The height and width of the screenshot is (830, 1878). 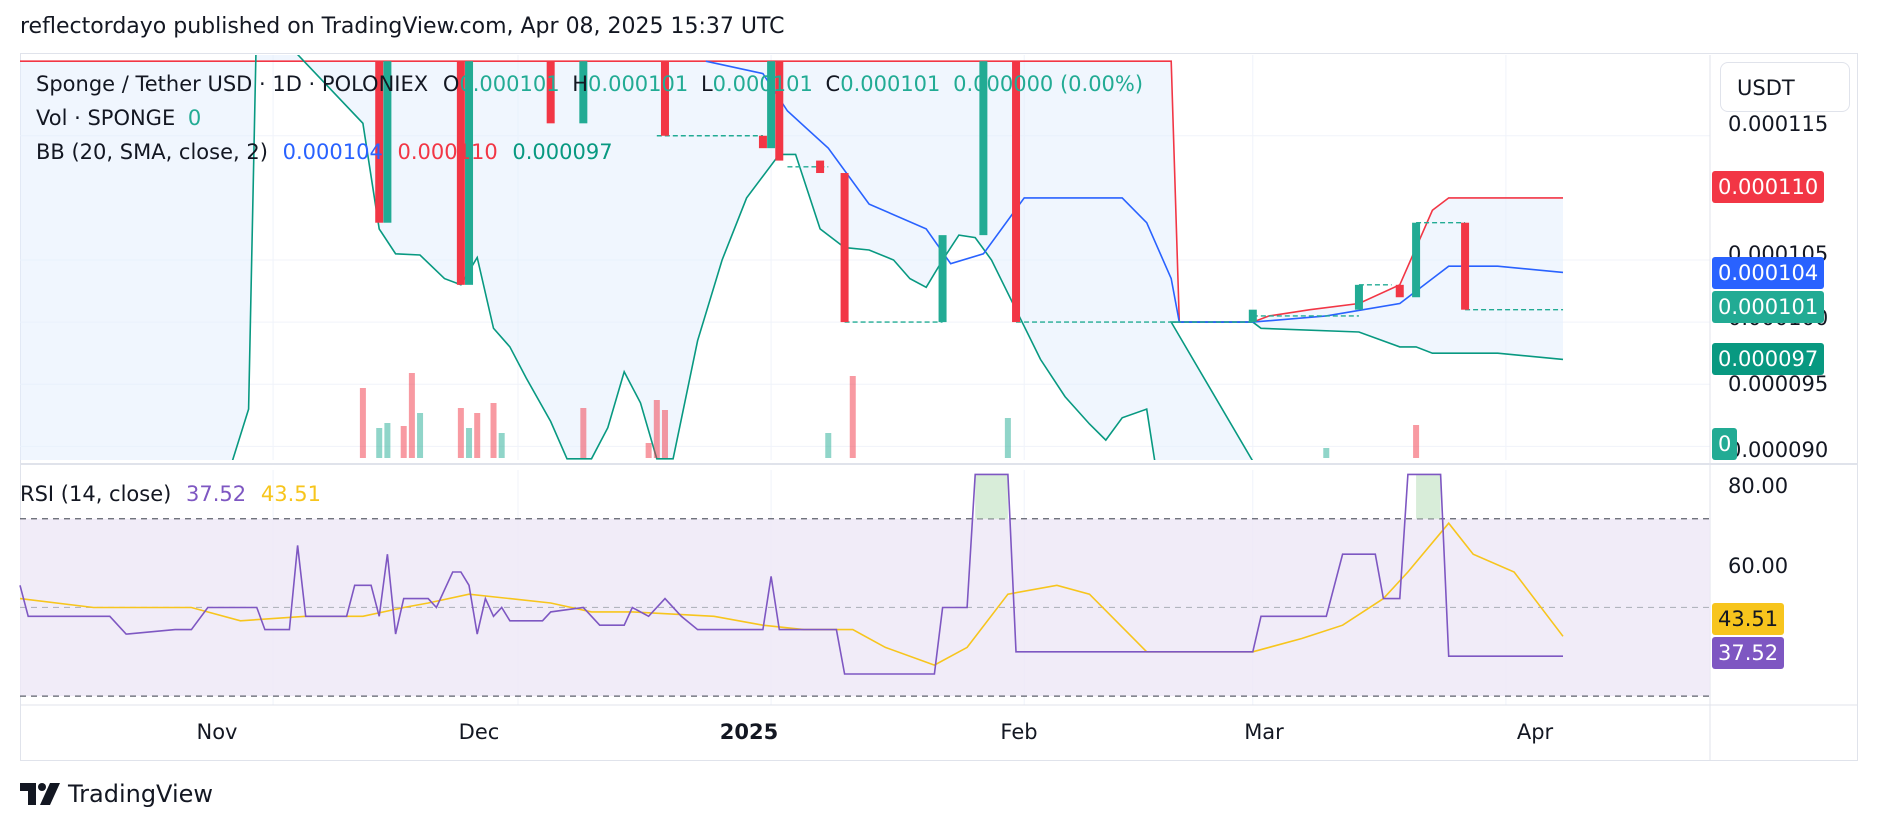 What do you see at coordinates (509, 84) in the screenshot?
I see `open-value: 0.000101` at bounding box center [509, 84].